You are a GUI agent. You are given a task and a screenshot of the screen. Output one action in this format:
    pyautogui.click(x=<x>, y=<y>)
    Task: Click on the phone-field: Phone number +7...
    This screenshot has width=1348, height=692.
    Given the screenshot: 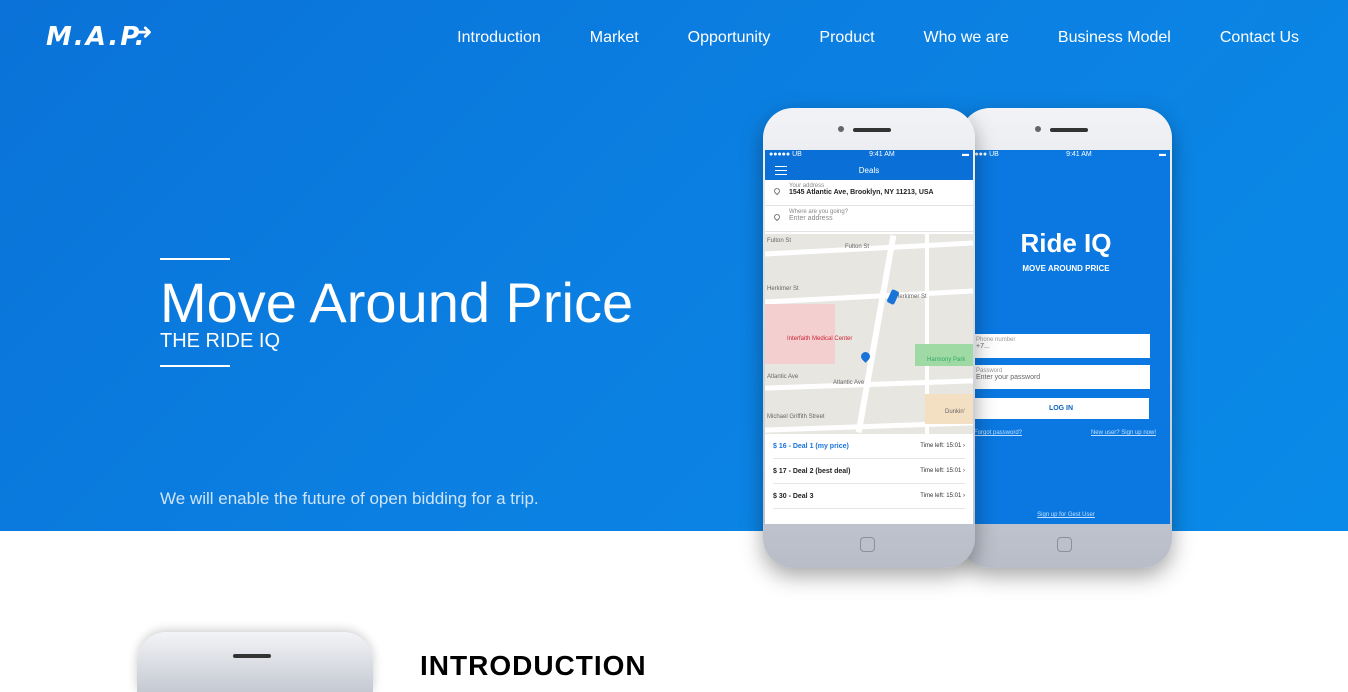 What is the action you would take?
    pyautogui.click(x=1061, y=346)
    